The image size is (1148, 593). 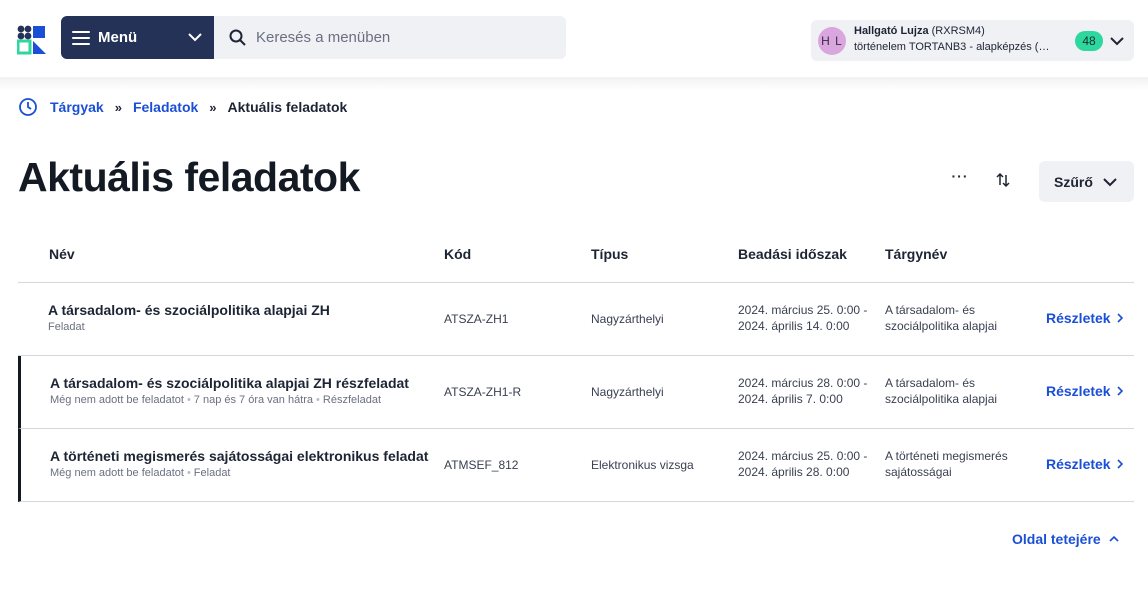 What do you see at coordinates (165, 107) in the screenshot?
I see `breadcrumb-link-tasks: Feladatok` at bounding box center [165, 107].